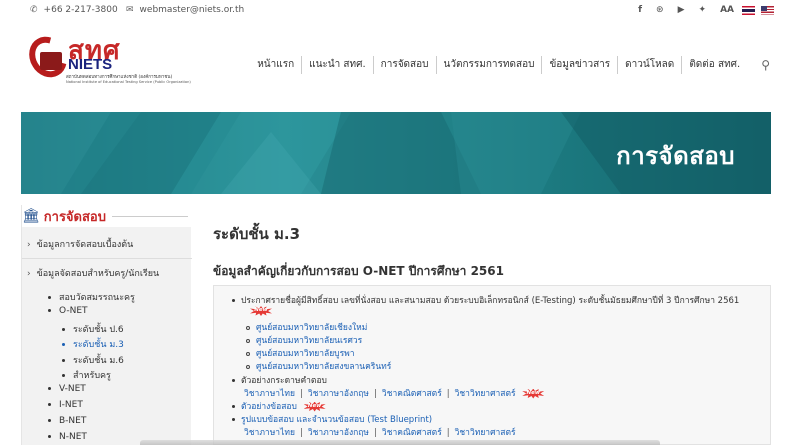 This screenshot has width=800, height=445. I want to click on nav-exams: การจัดสอบ, so click(404, 65).